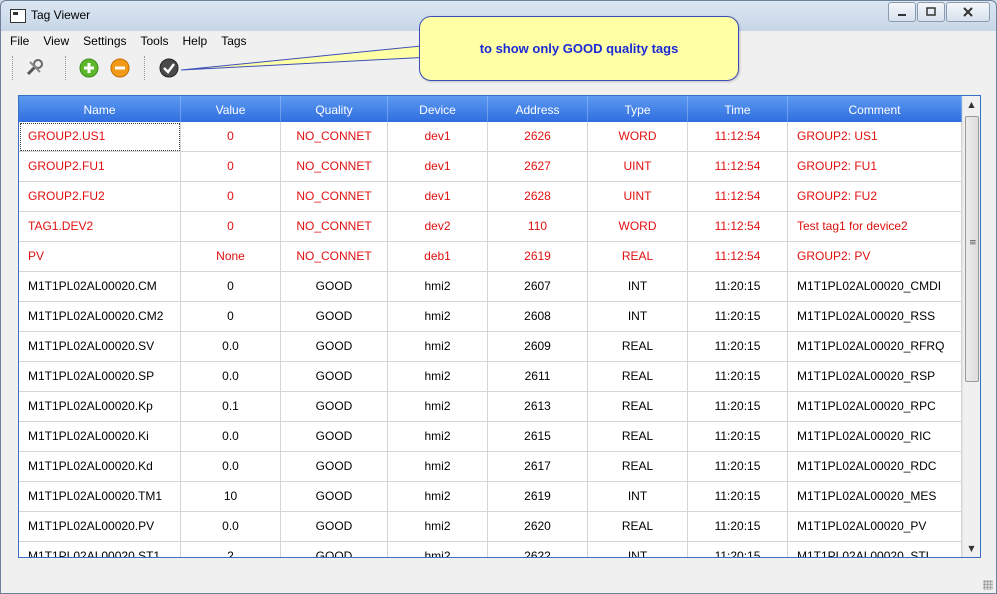 The image size is (997, 594). What do you see at coordinates (438, 257) in the screenshot?
I see `cell-device: deb1` at bounding box center [438, 257].